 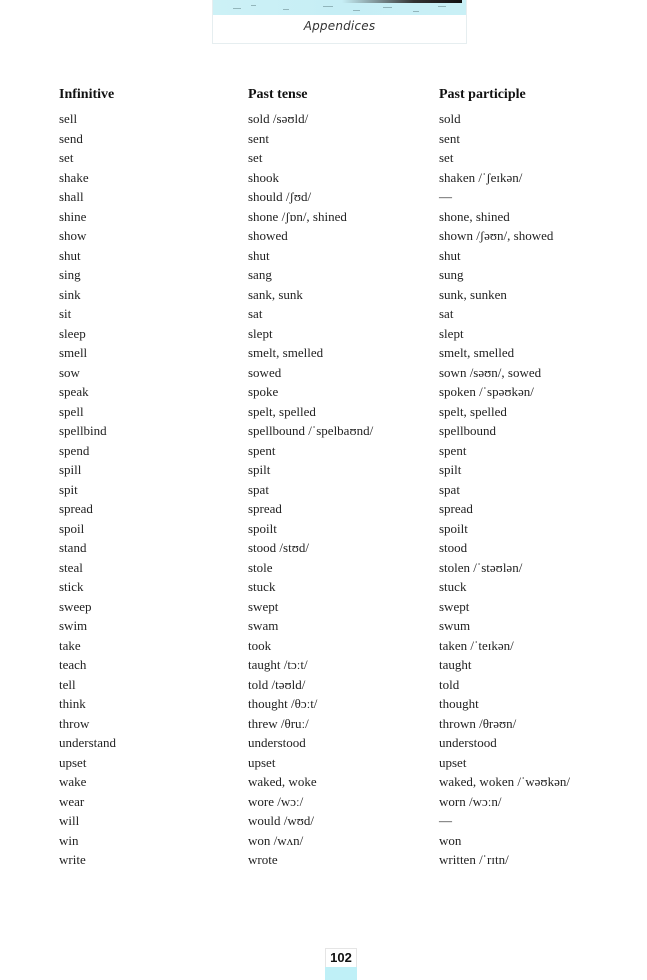 What do you see at coordinates (263, 391) in the screenshot?
I see `past-tense-cell: spoke` at bounding box center [263, 391].